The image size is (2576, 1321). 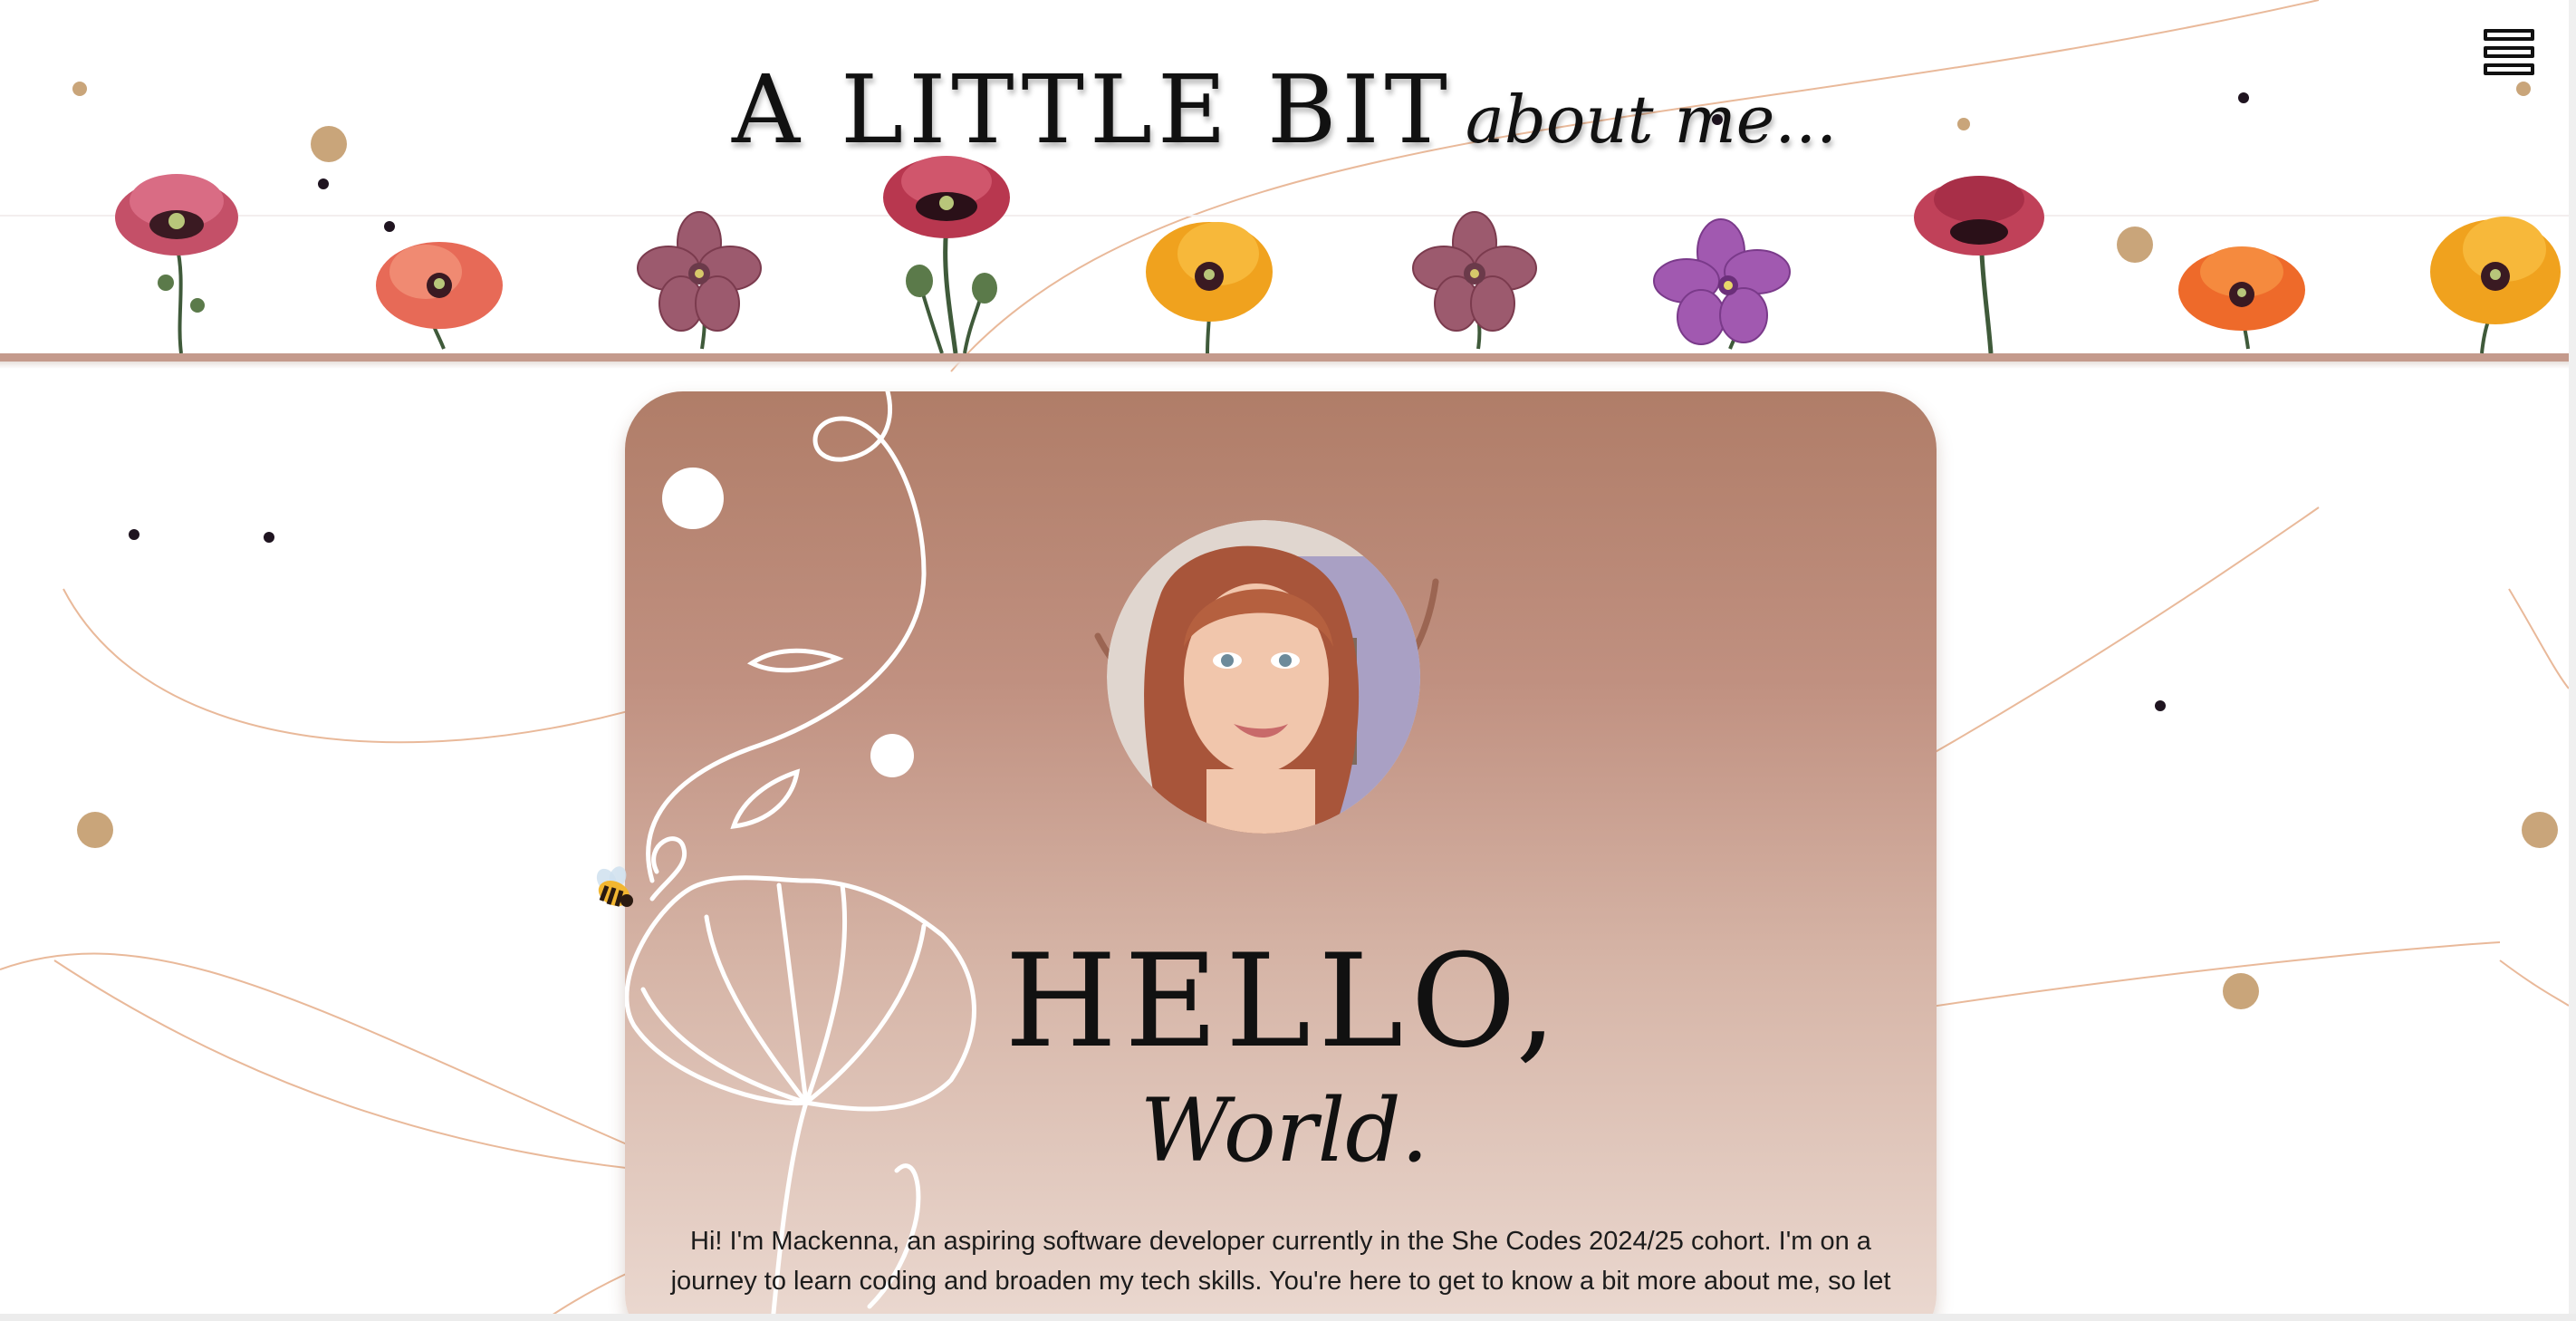 I want to click on bee-icon, so click(x=614, y=886).